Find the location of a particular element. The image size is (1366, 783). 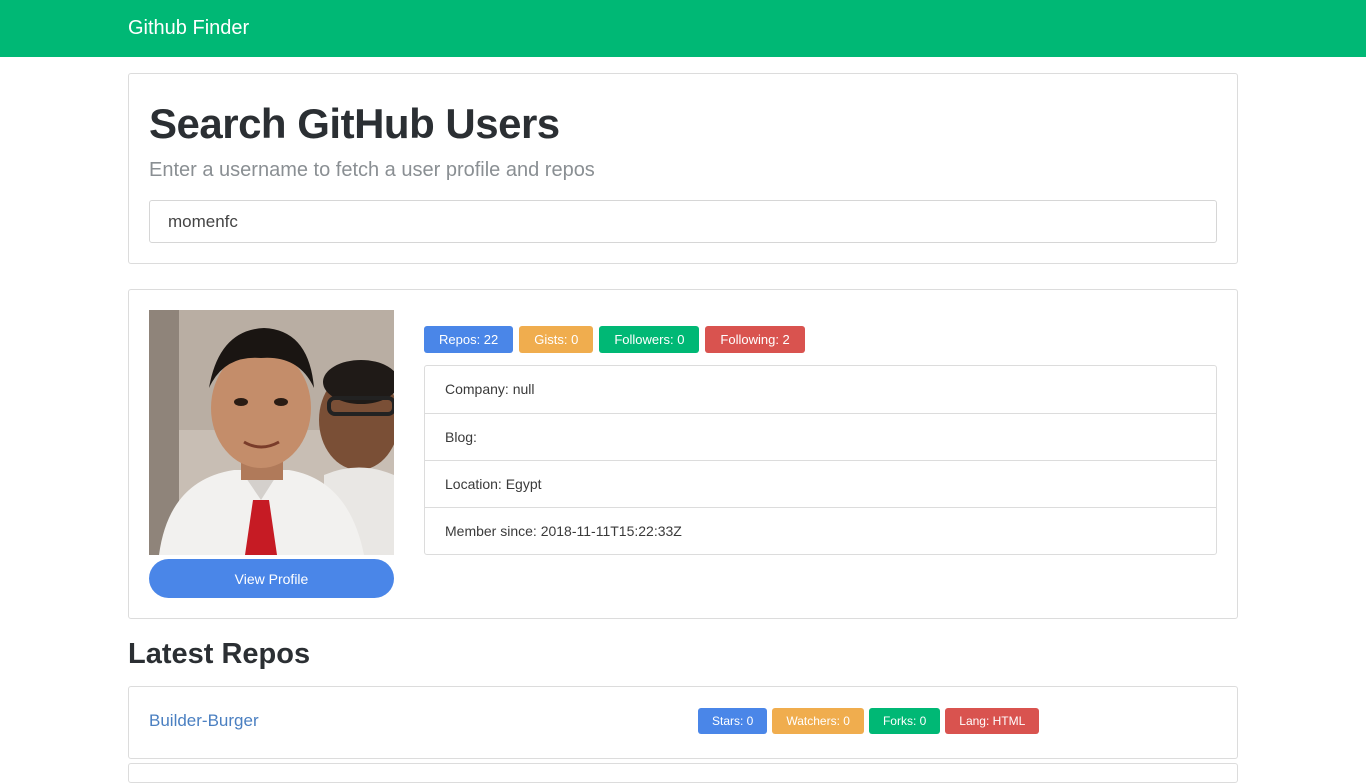

avatar-photo-icon is located at coordinates (271, 432).